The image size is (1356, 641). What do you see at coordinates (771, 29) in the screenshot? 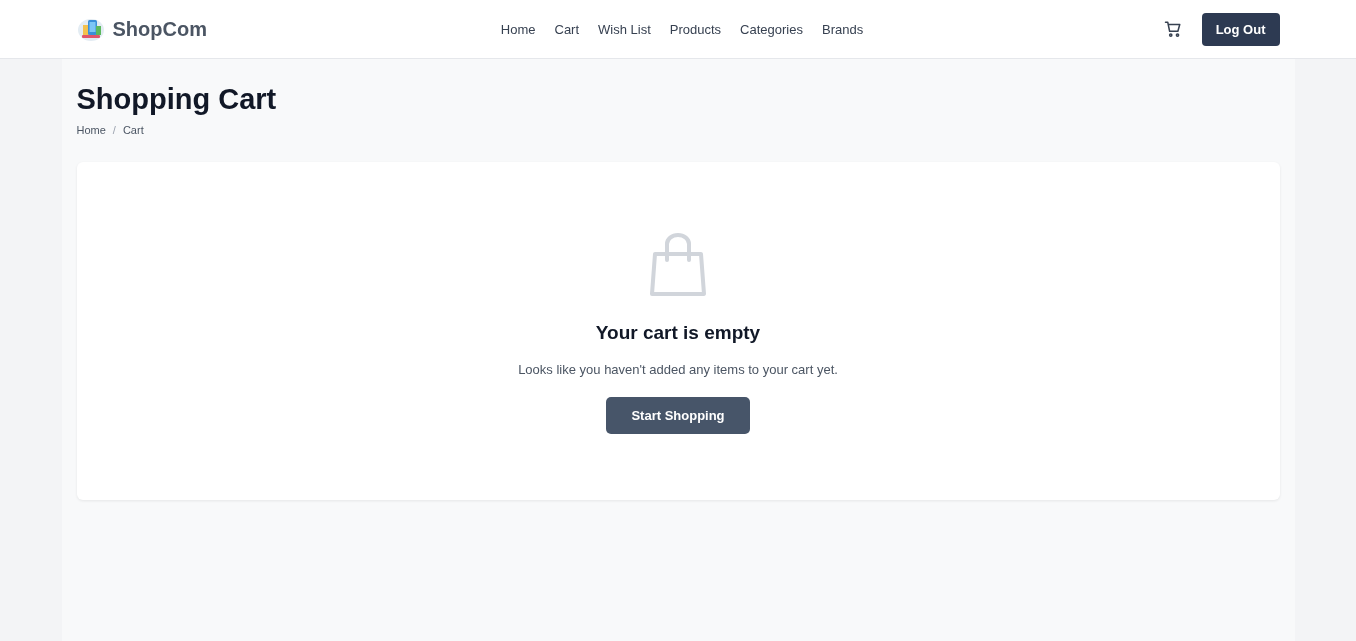
I see `nav-link: Categories` at bounding box center [771, 29].